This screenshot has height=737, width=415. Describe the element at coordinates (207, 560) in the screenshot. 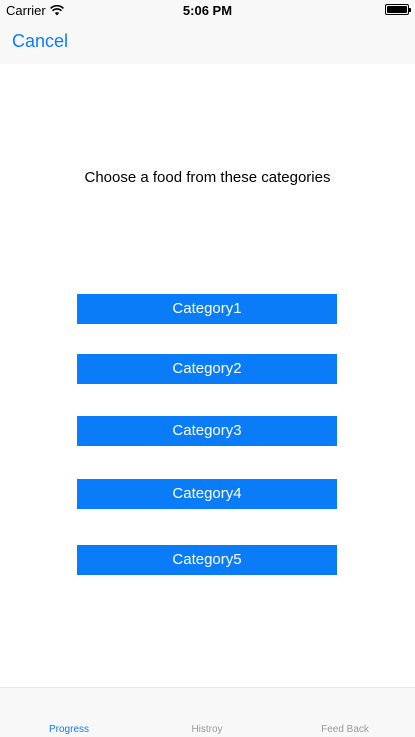

I see `category-5-button: Category5` at that location.